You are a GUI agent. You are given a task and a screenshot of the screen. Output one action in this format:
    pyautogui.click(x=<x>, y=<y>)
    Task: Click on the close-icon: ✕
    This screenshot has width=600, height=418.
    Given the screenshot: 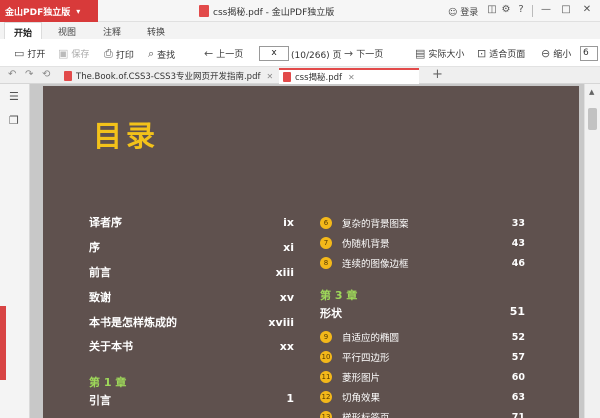 What is the action you would take?
    pyautogui.click(x=587, y=9)
    